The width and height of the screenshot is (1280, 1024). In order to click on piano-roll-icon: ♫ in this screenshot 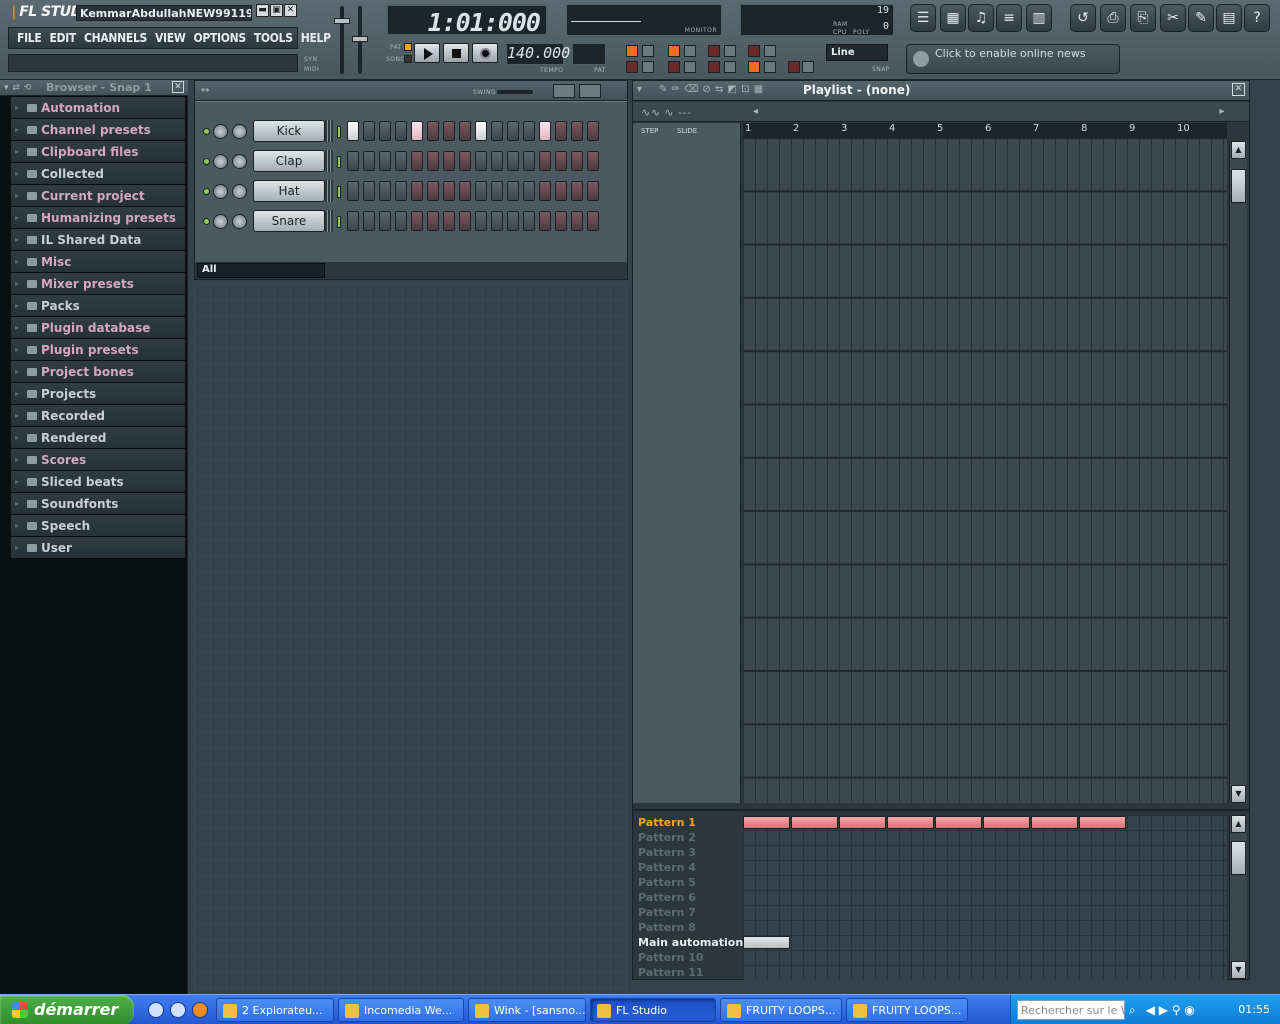, I will do `click(981, 18)`.